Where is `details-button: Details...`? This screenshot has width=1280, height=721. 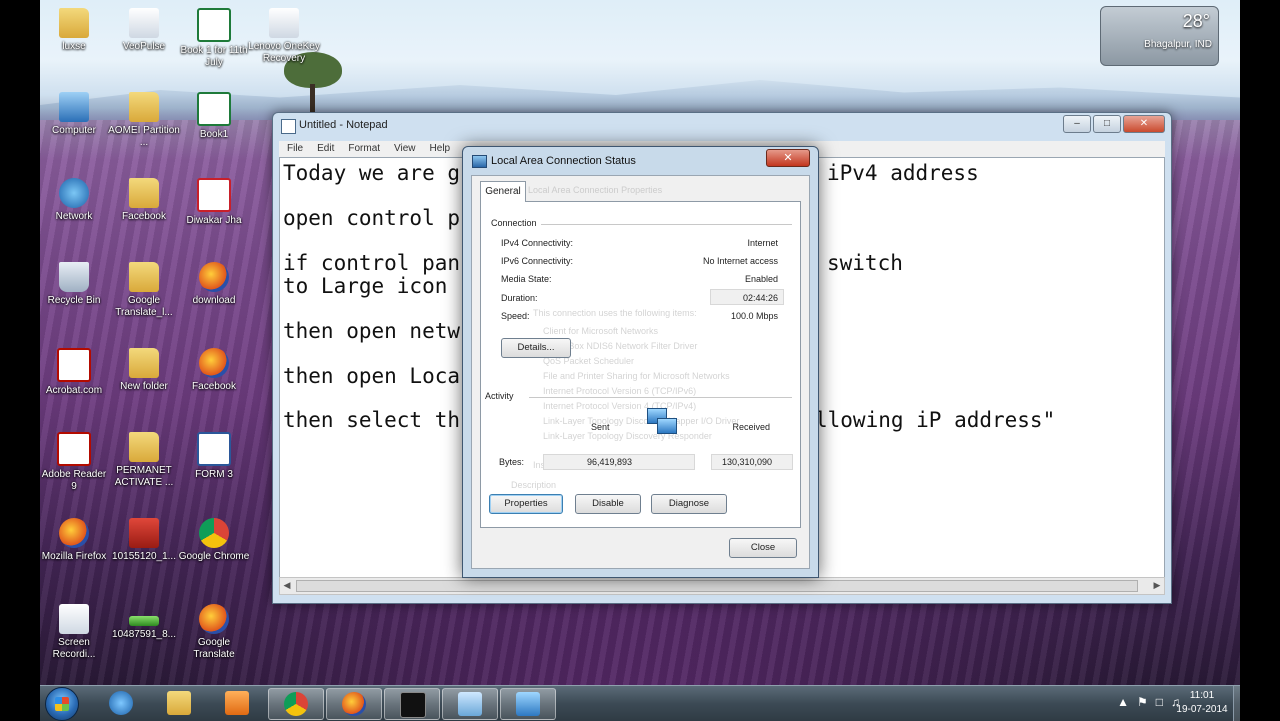 details-button: Details... is located at coordinates (536, 348).